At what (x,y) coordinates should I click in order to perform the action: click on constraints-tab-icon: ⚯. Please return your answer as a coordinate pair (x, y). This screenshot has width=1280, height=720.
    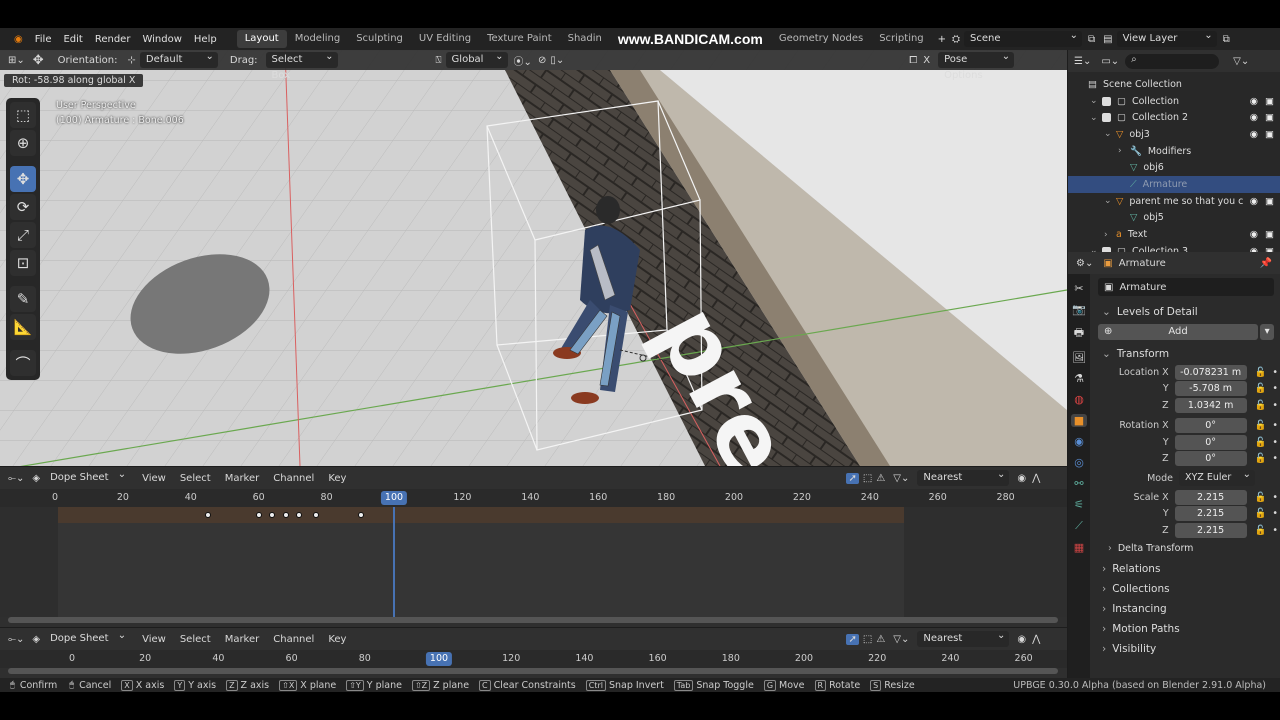
    Looking at the image, I should click on (1078, 483).